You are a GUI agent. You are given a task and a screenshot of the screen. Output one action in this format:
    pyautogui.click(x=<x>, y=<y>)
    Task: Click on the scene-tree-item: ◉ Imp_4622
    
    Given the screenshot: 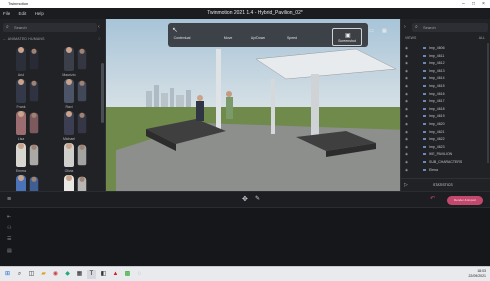 What is the action you would take?
    pyautogui.click(x=446, y=139)
    